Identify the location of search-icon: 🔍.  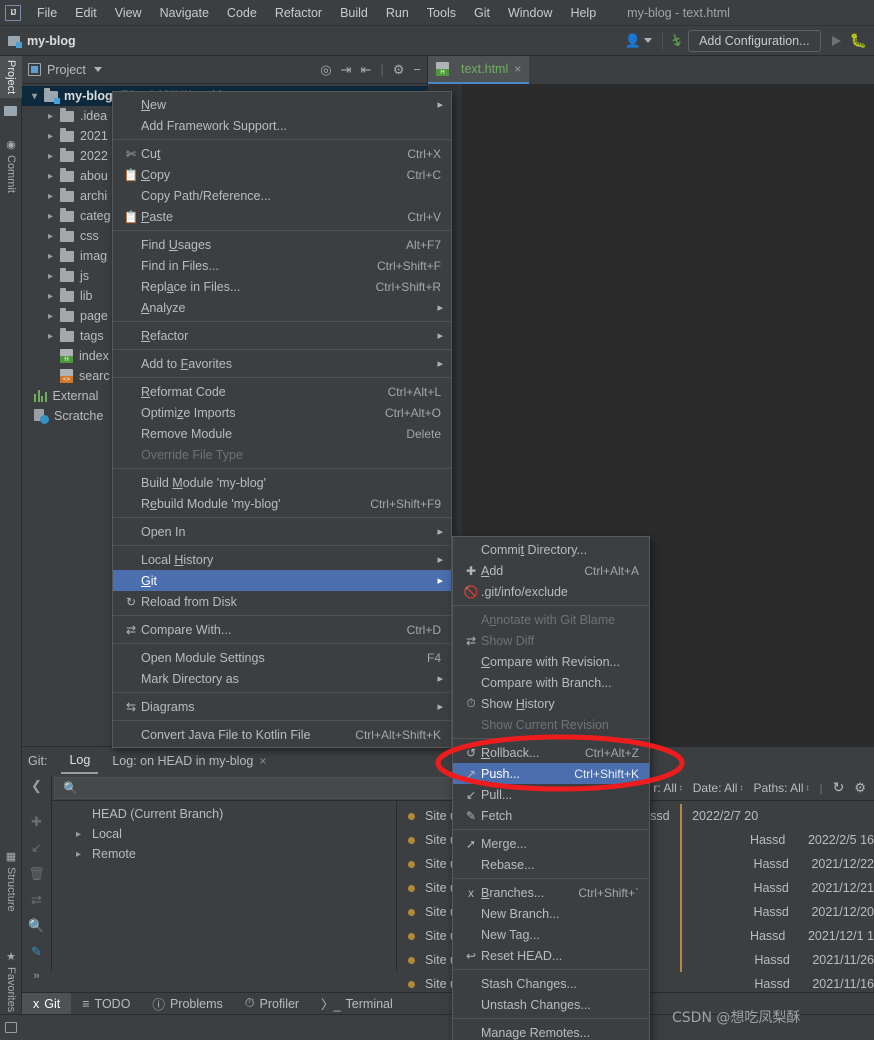
(36, 926).